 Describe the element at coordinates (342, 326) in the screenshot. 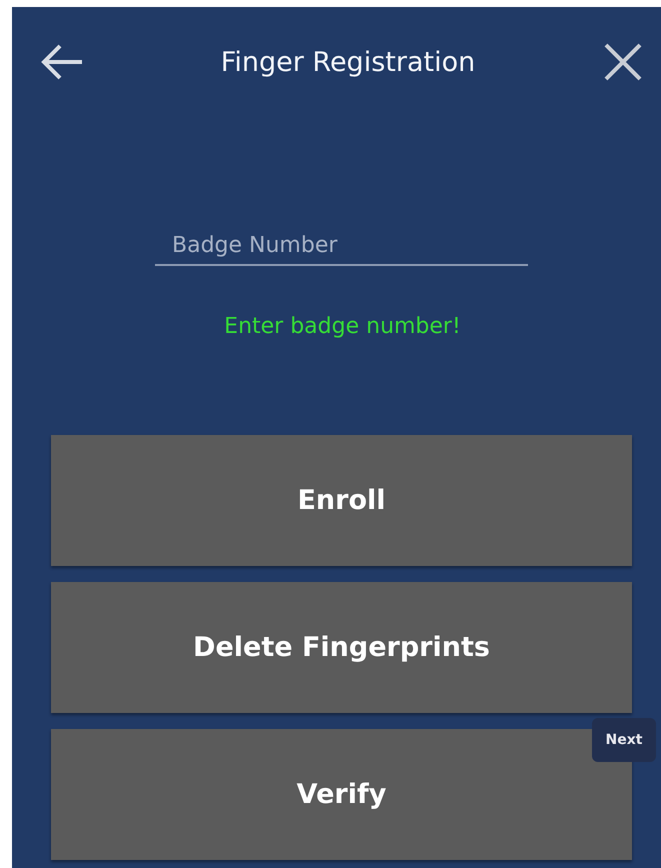

I see `error-message: Enter badge number!` at that location.